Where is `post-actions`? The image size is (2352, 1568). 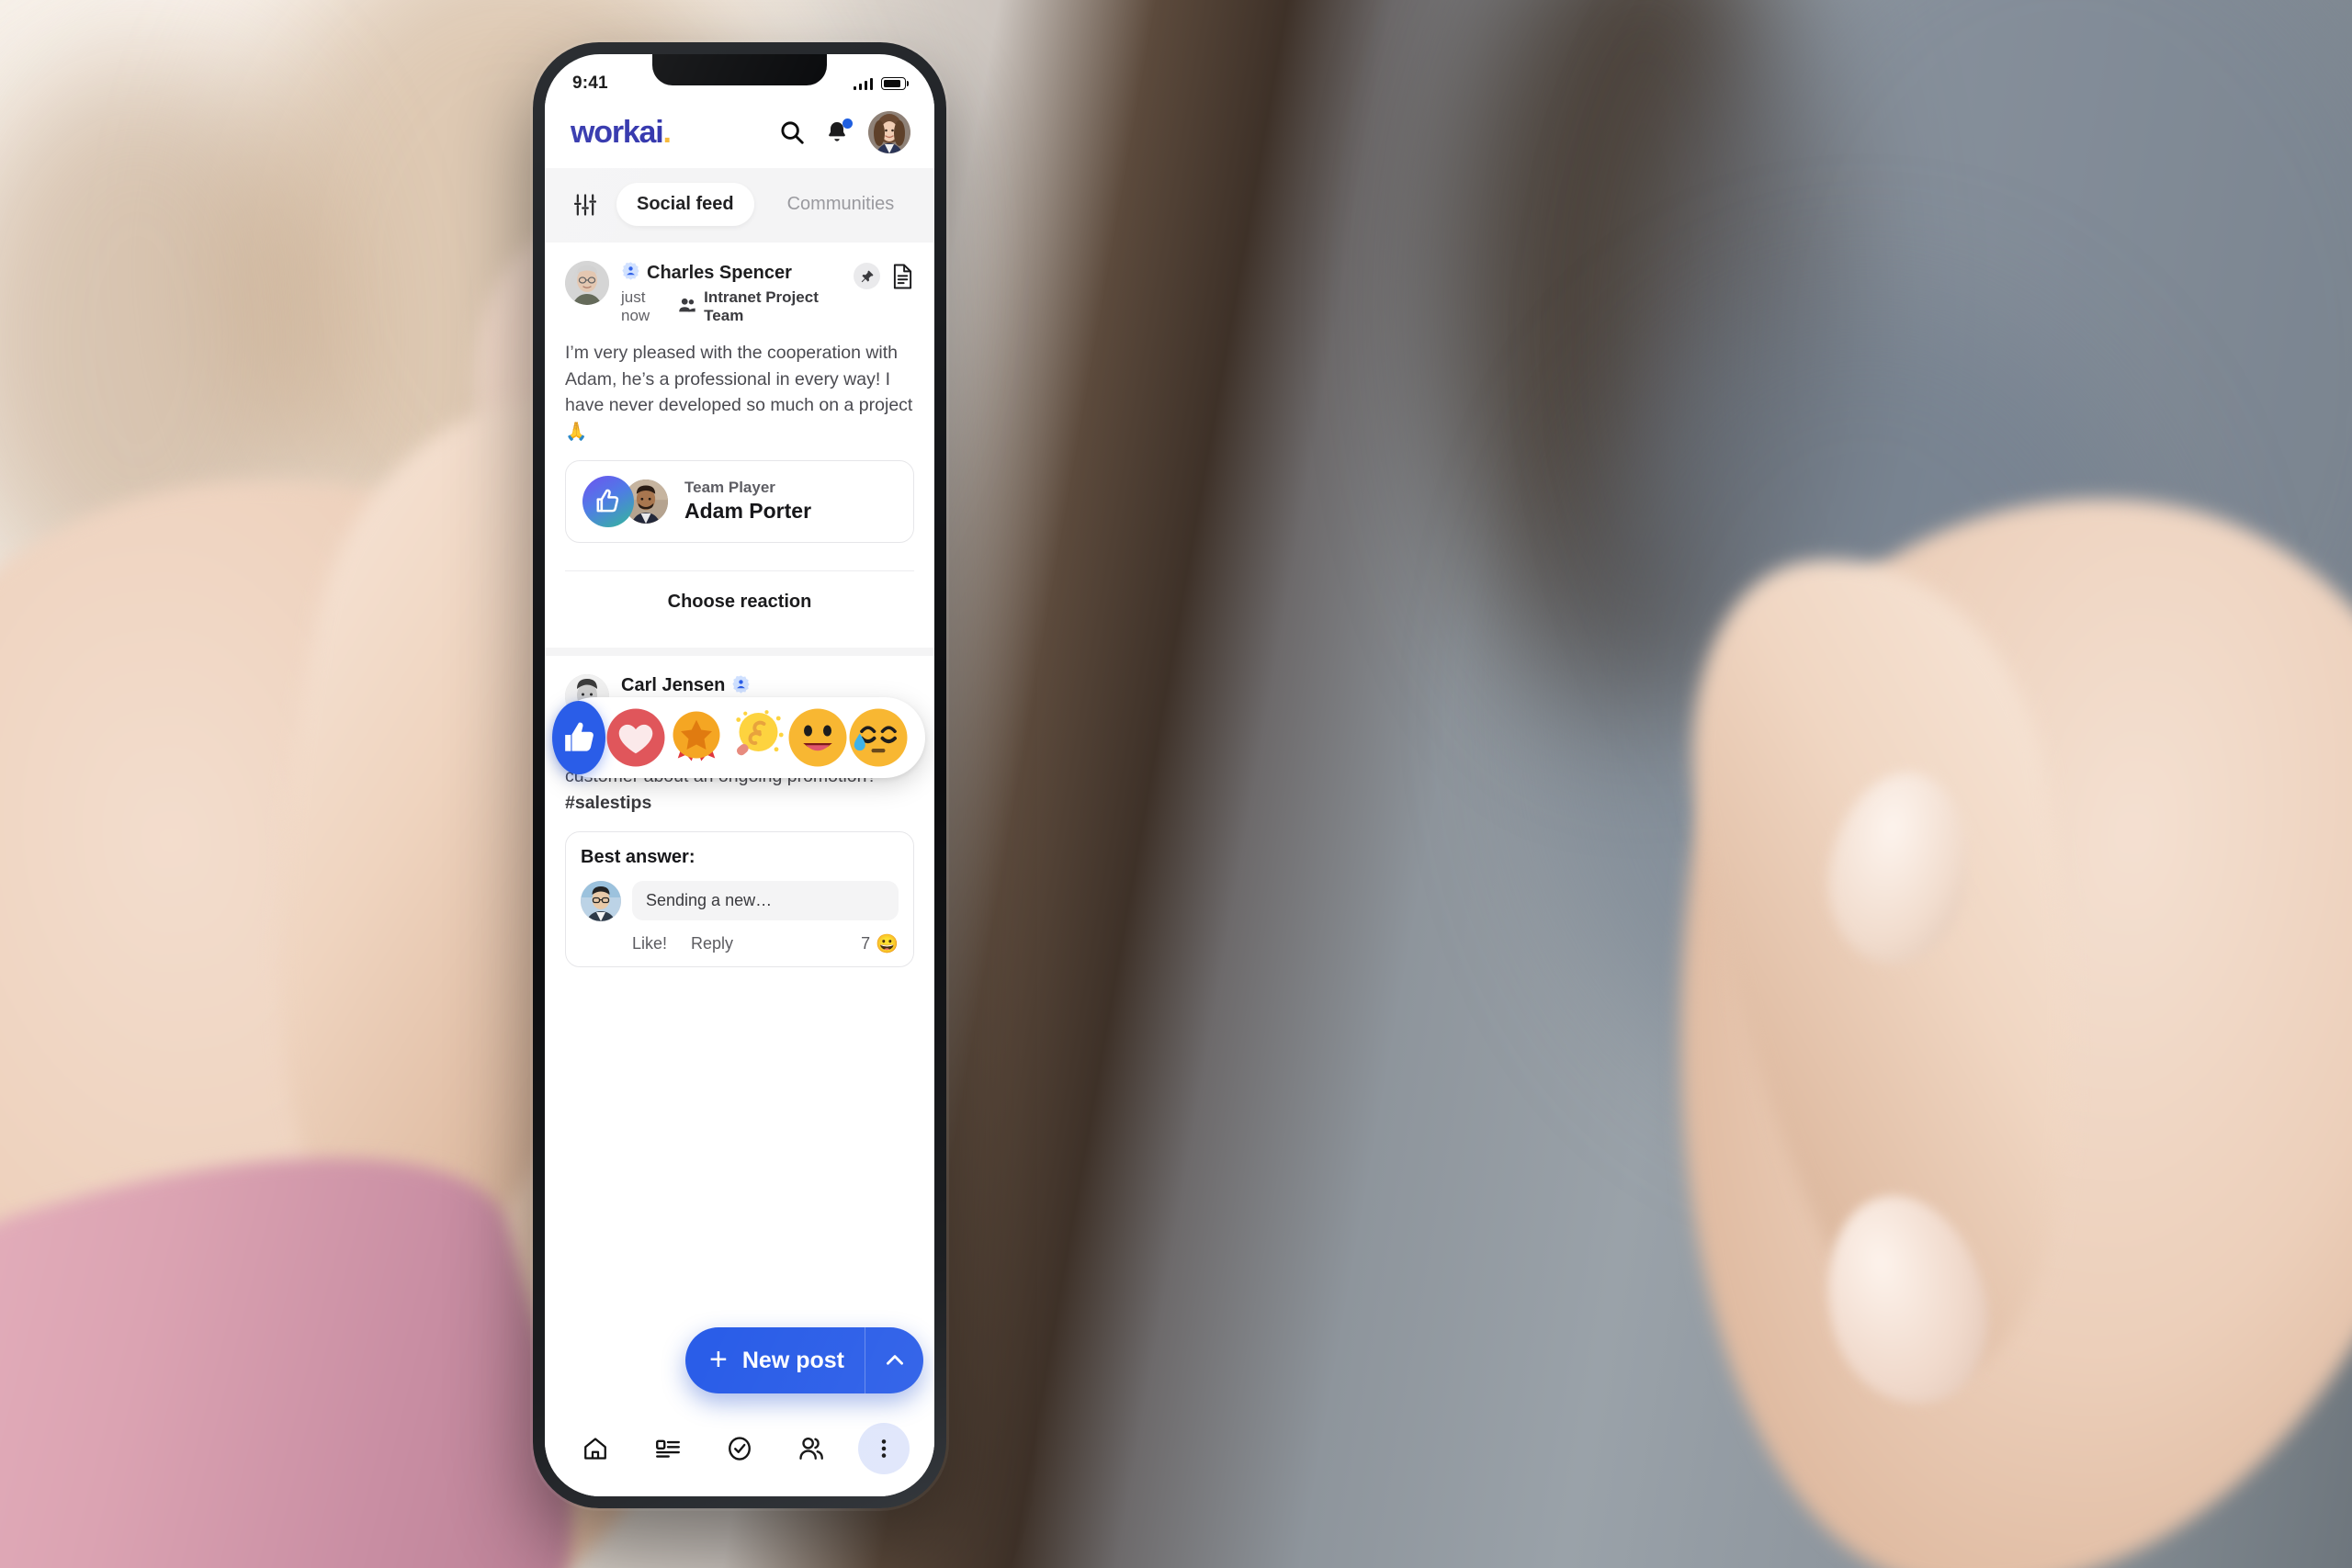 post-actions is located at coordinates (884, 275).